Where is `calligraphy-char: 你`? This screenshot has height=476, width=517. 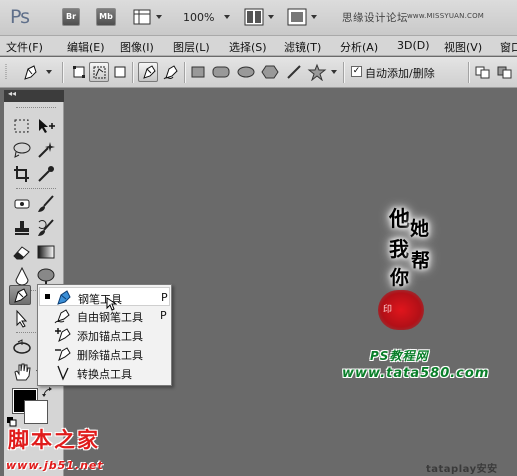
calligraphy-char: 你 is located at coordinates (400, 278).